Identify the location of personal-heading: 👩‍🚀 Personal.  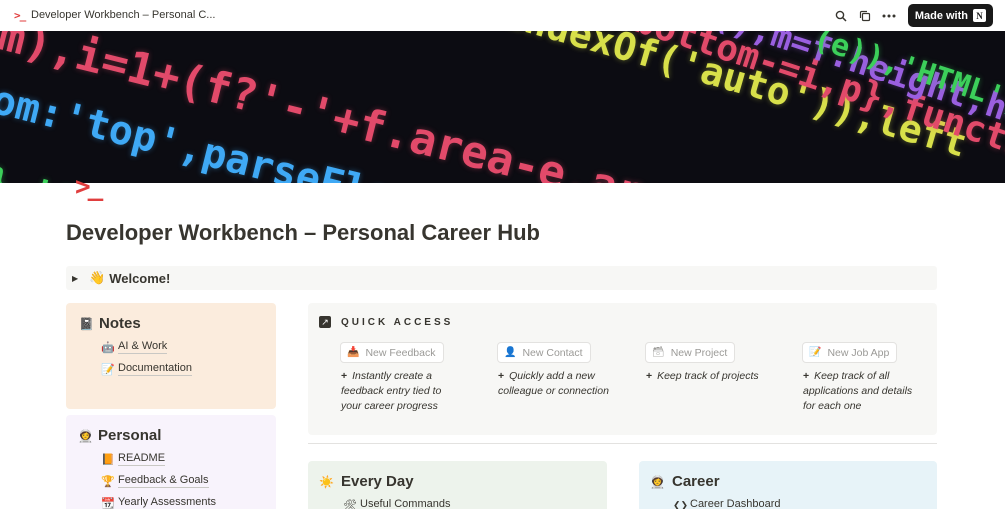
(119, 435).